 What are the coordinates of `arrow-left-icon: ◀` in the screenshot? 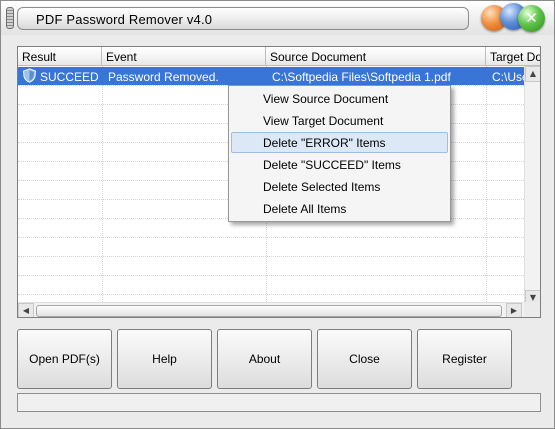 It's located at (26, 310).